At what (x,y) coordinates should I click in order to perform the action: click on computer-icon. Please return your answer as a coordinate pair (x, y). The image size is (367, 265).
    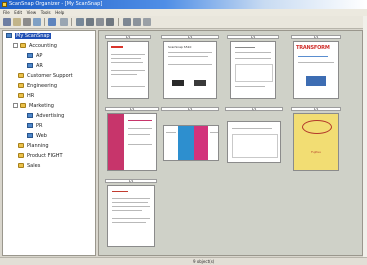
    Looking at the image, I should click on (9, 35).